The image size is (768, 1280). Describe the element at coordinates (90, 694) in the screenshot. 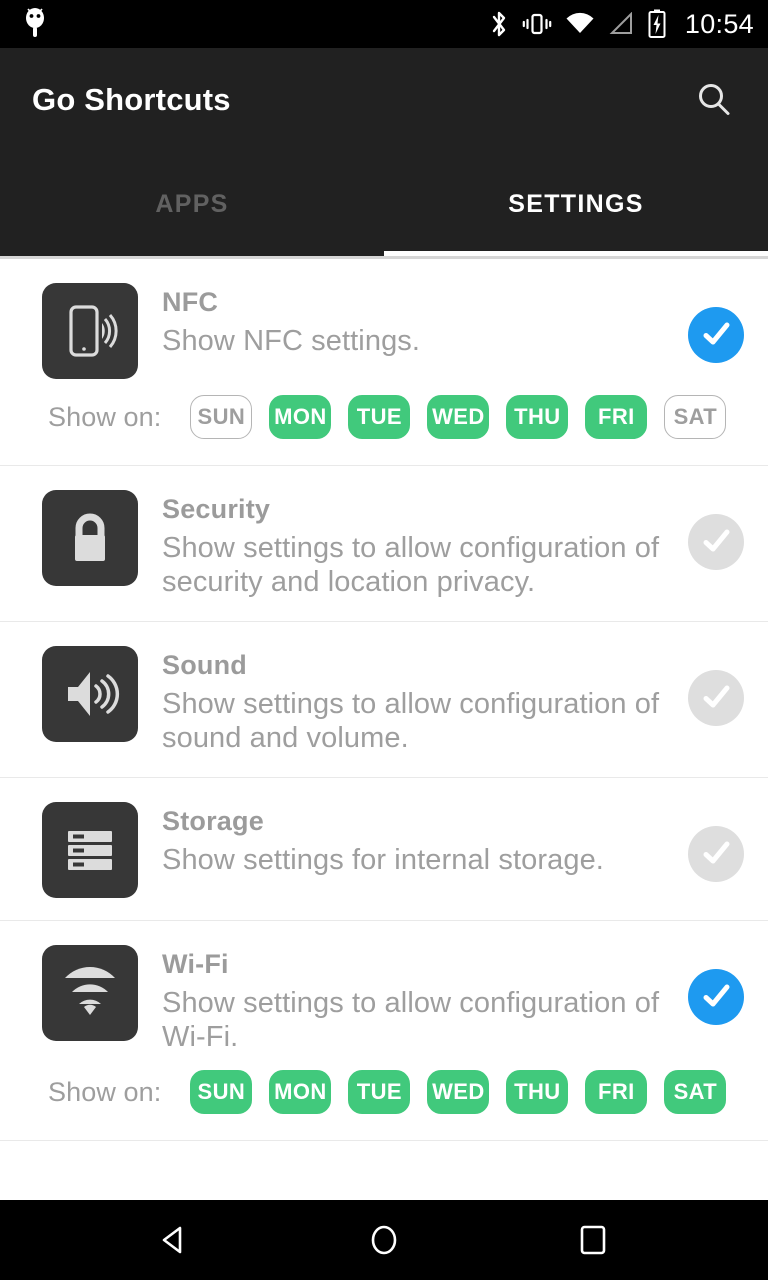

I see `speaker-icon` at that location.